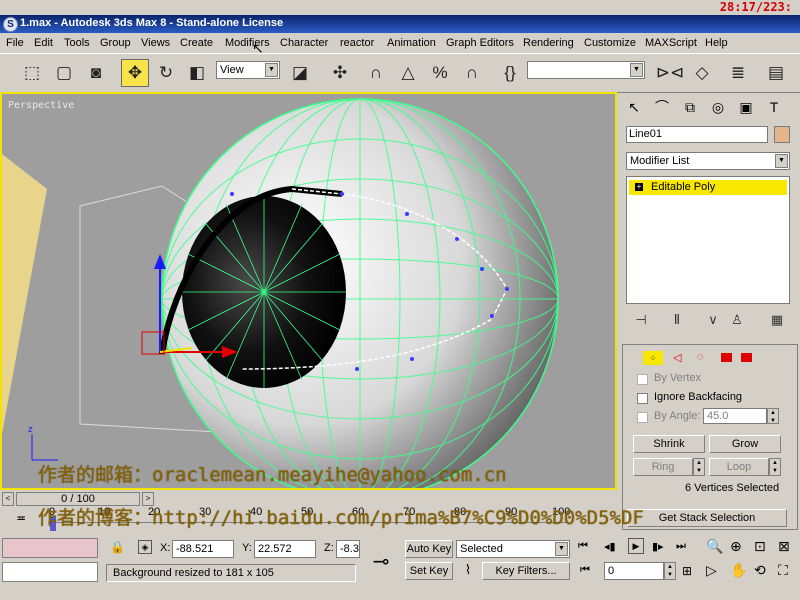 The width and height of the screenshot is (800, 600). Describe the element at coordinates (670, 73) in the screenshot. I see `mirror-icon: ⊳⊲` at that location.